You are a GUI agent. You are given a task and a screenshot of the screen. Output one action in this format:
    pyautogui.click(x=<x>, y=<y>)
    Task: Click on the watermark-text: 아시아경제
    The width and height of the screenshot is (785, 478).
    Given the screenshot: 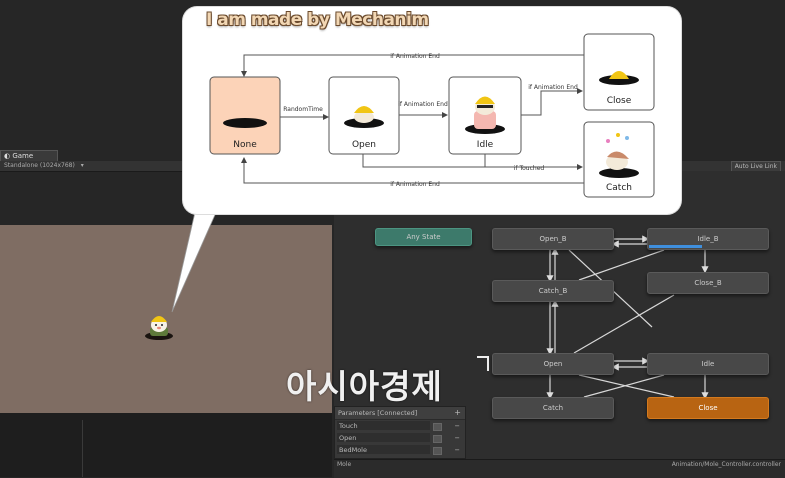 What is the action you would take?
    pyautogui.click(x=364, y=386)
    